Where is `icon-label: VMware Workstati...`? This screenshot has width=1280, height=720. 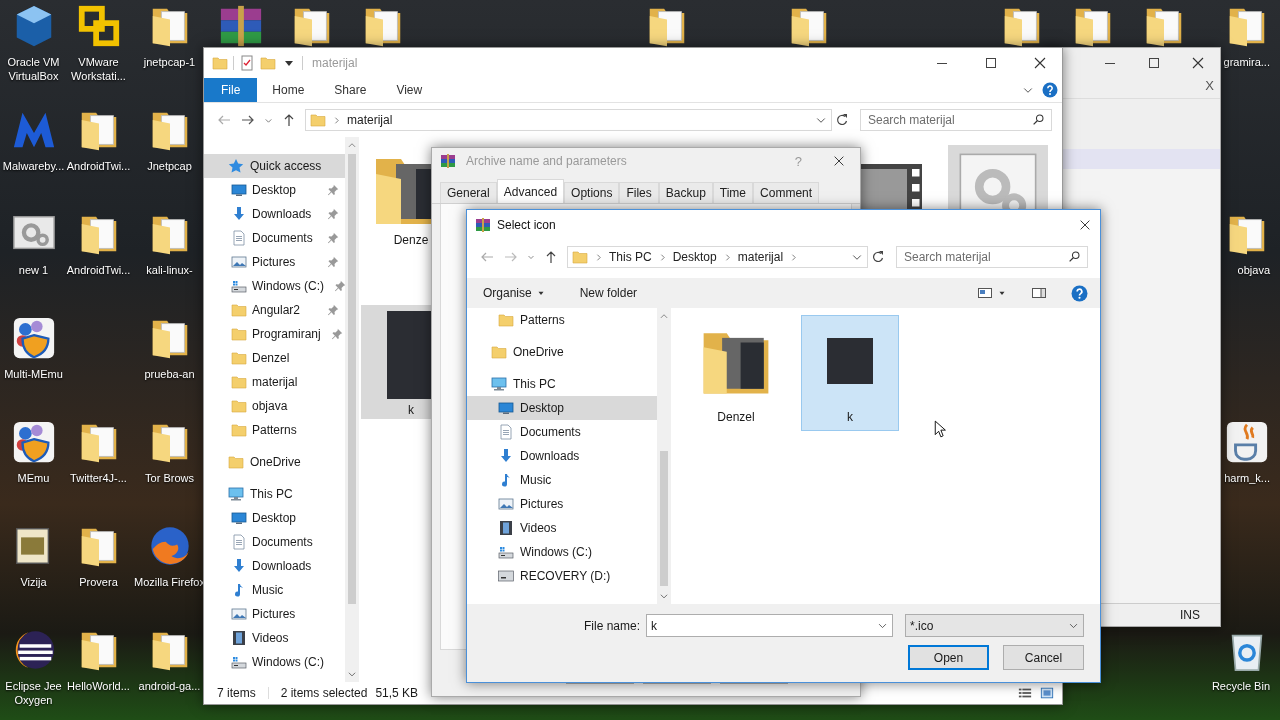
icon-label: VMware Workstati... is located at coordinates (98, 69).